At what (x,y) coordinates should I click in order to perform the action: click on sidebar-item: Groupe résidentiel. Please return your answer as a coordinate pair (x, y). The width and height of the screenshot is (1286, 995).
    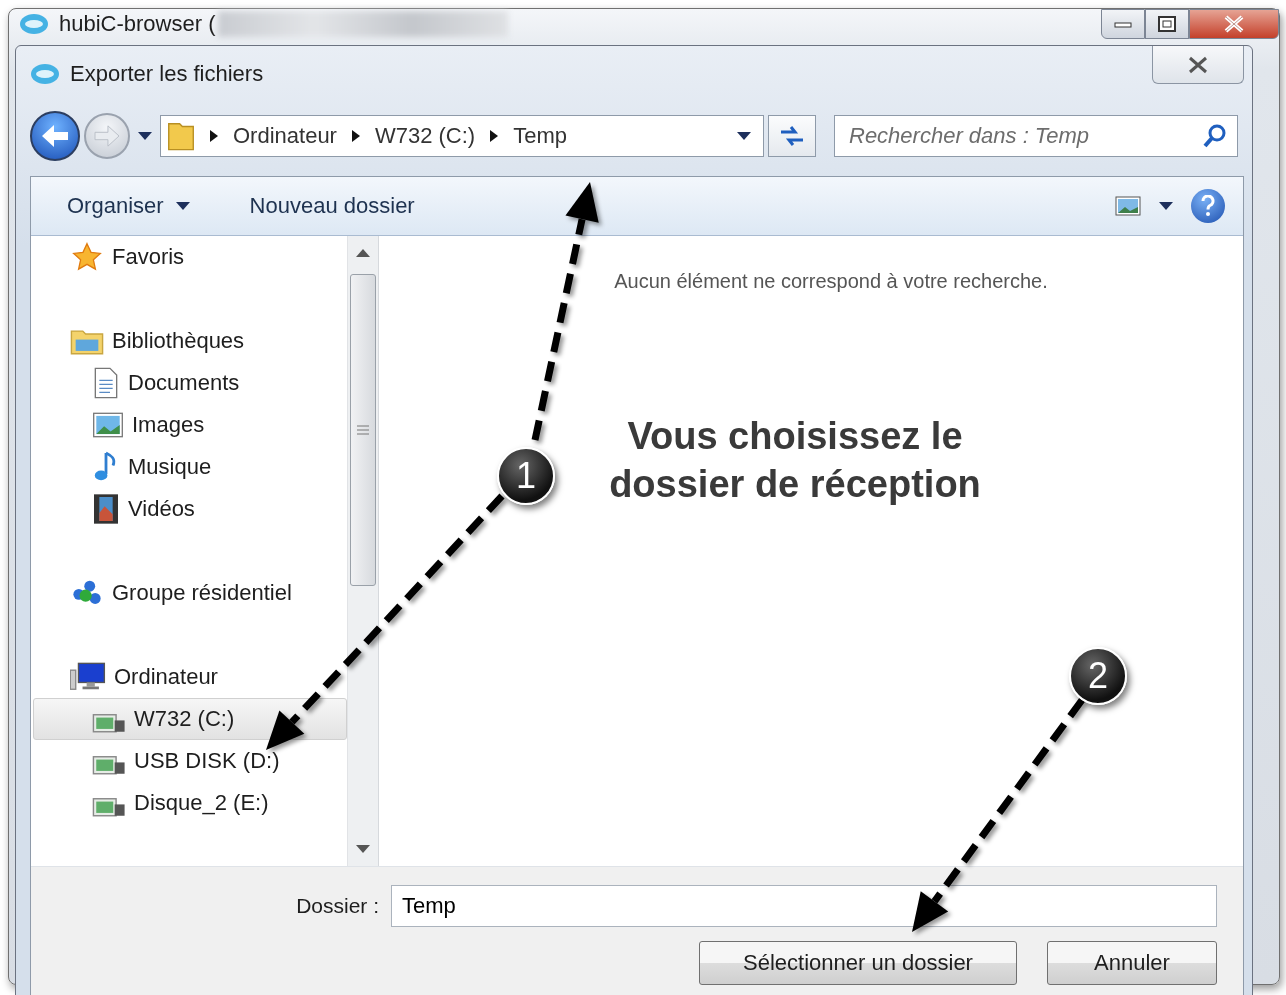
    Looking at the image, I should click on (190, 593).